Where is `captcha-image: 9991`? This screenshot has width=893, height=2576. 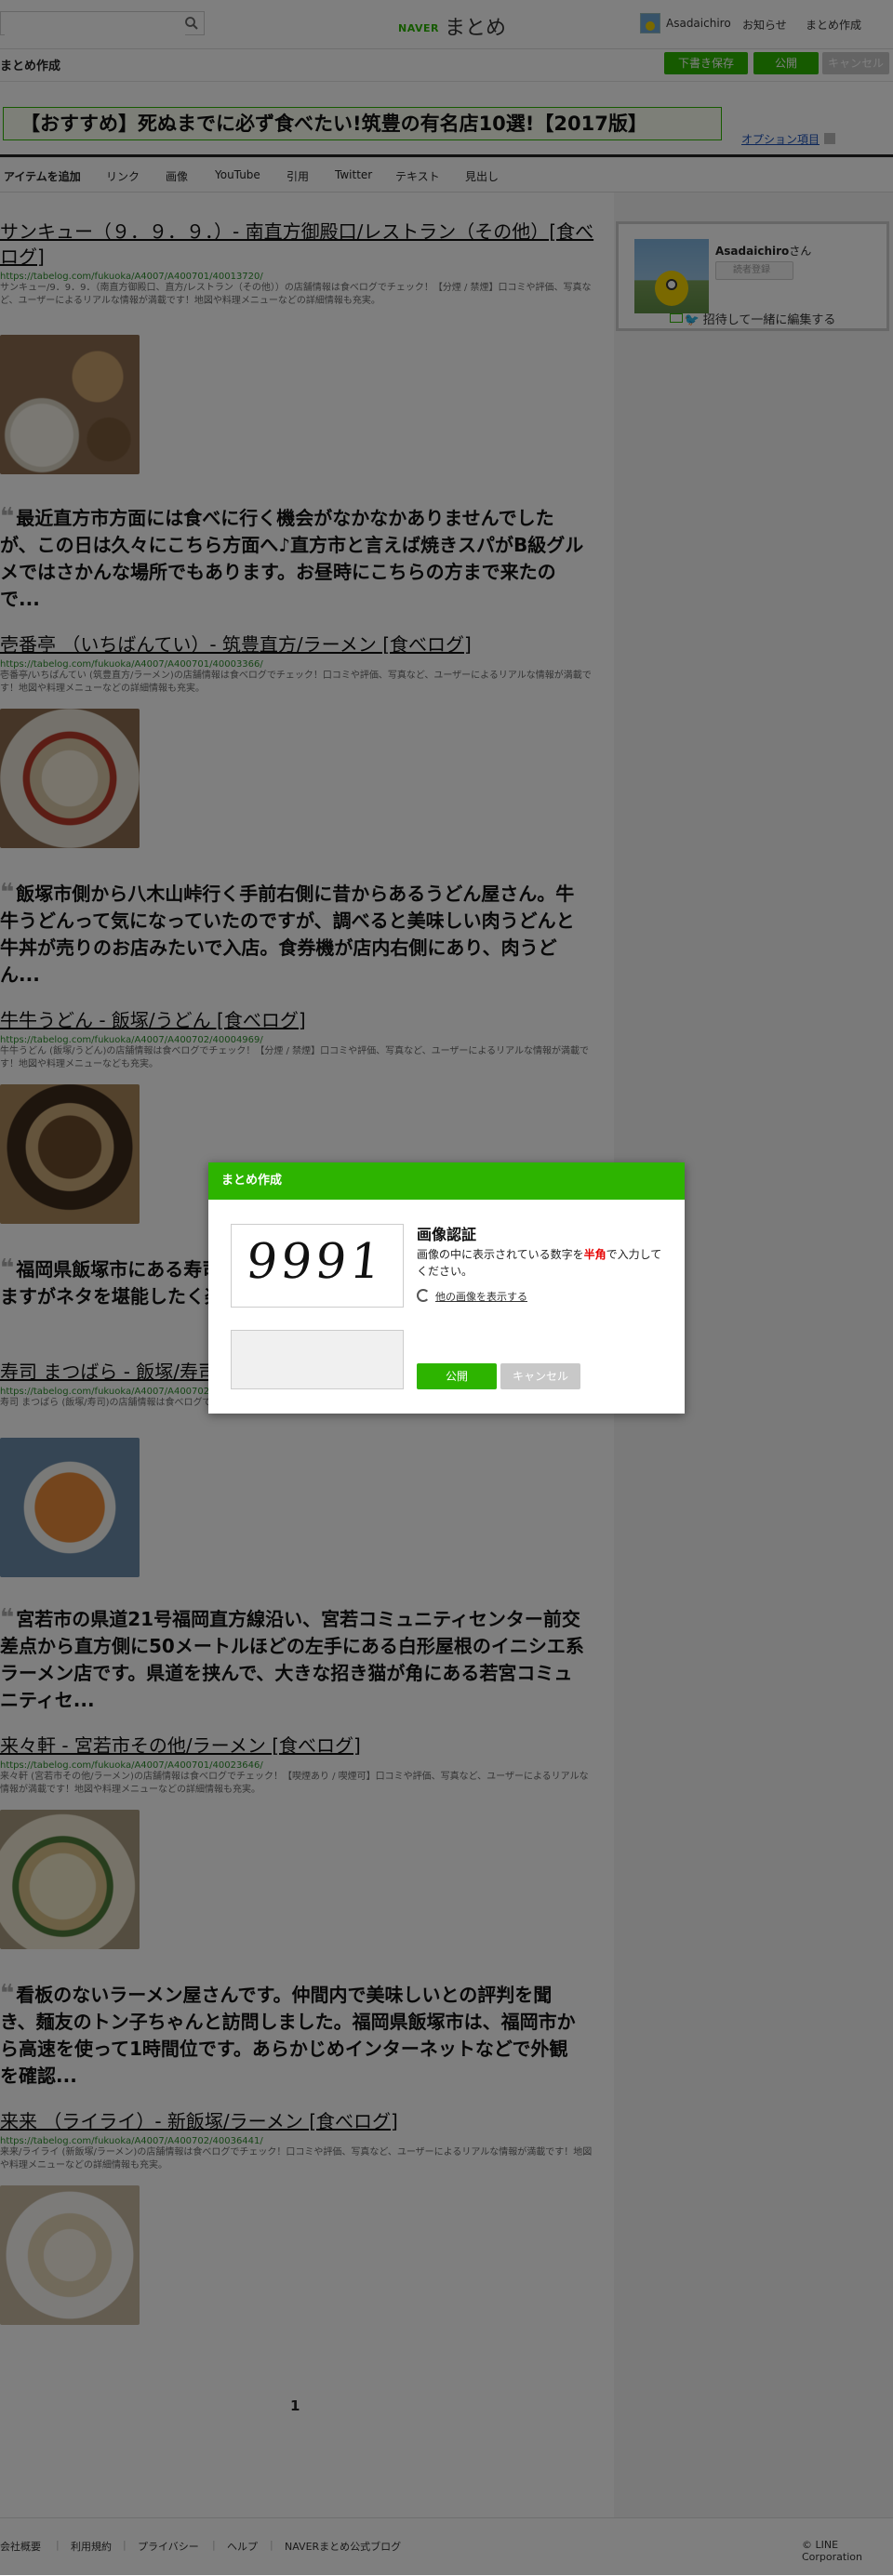
captcha-image: 9991 is located at coordinates (317, 1266).